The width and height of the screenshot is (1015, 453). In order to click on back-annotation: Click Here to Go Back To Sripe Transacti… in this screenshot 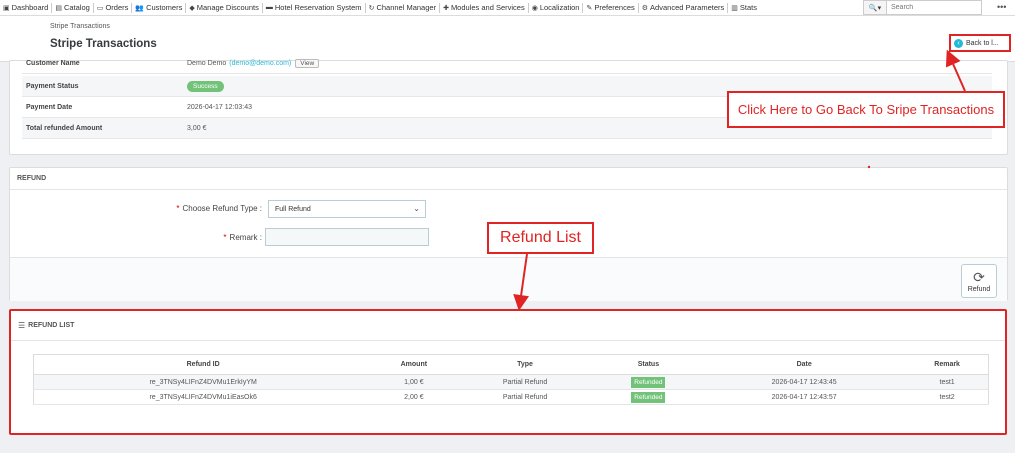, I will do `click(866, 109)`.